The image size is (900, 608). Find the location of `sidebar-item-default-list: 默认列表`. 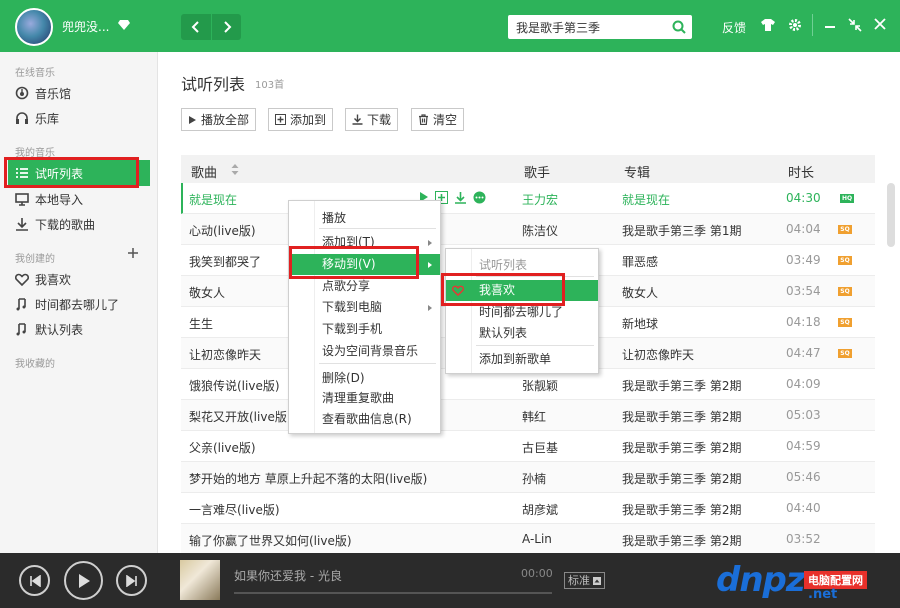

sidebar-item-default-list: 默认列表 is located at coordinates (80, 329).